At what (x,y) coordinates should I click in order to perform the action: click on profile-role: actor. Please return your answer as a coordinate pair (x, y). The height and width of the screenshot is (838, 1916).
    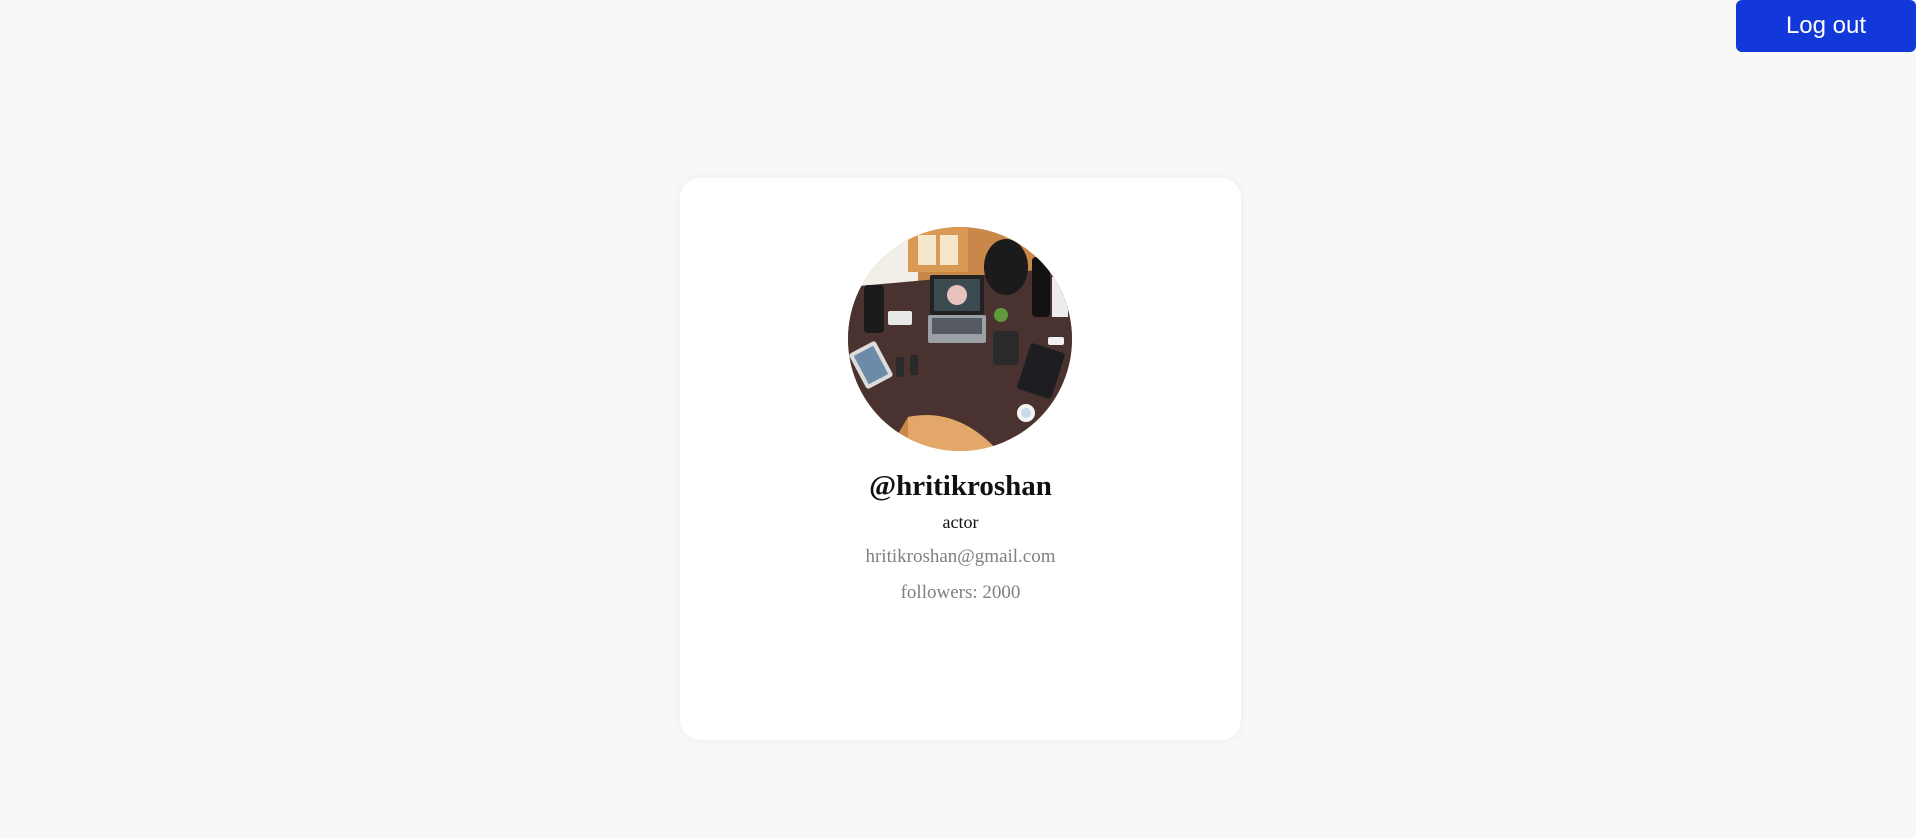
    Looking at the image, I should click on (960, 522).